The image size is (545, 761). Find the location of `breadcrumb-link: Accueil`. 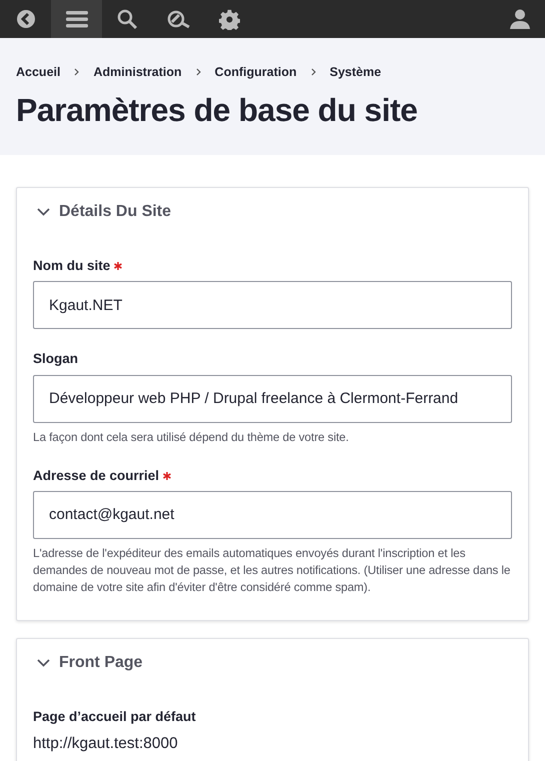

breadcrumb-link: Accueil is located at coordinates (38, 72).